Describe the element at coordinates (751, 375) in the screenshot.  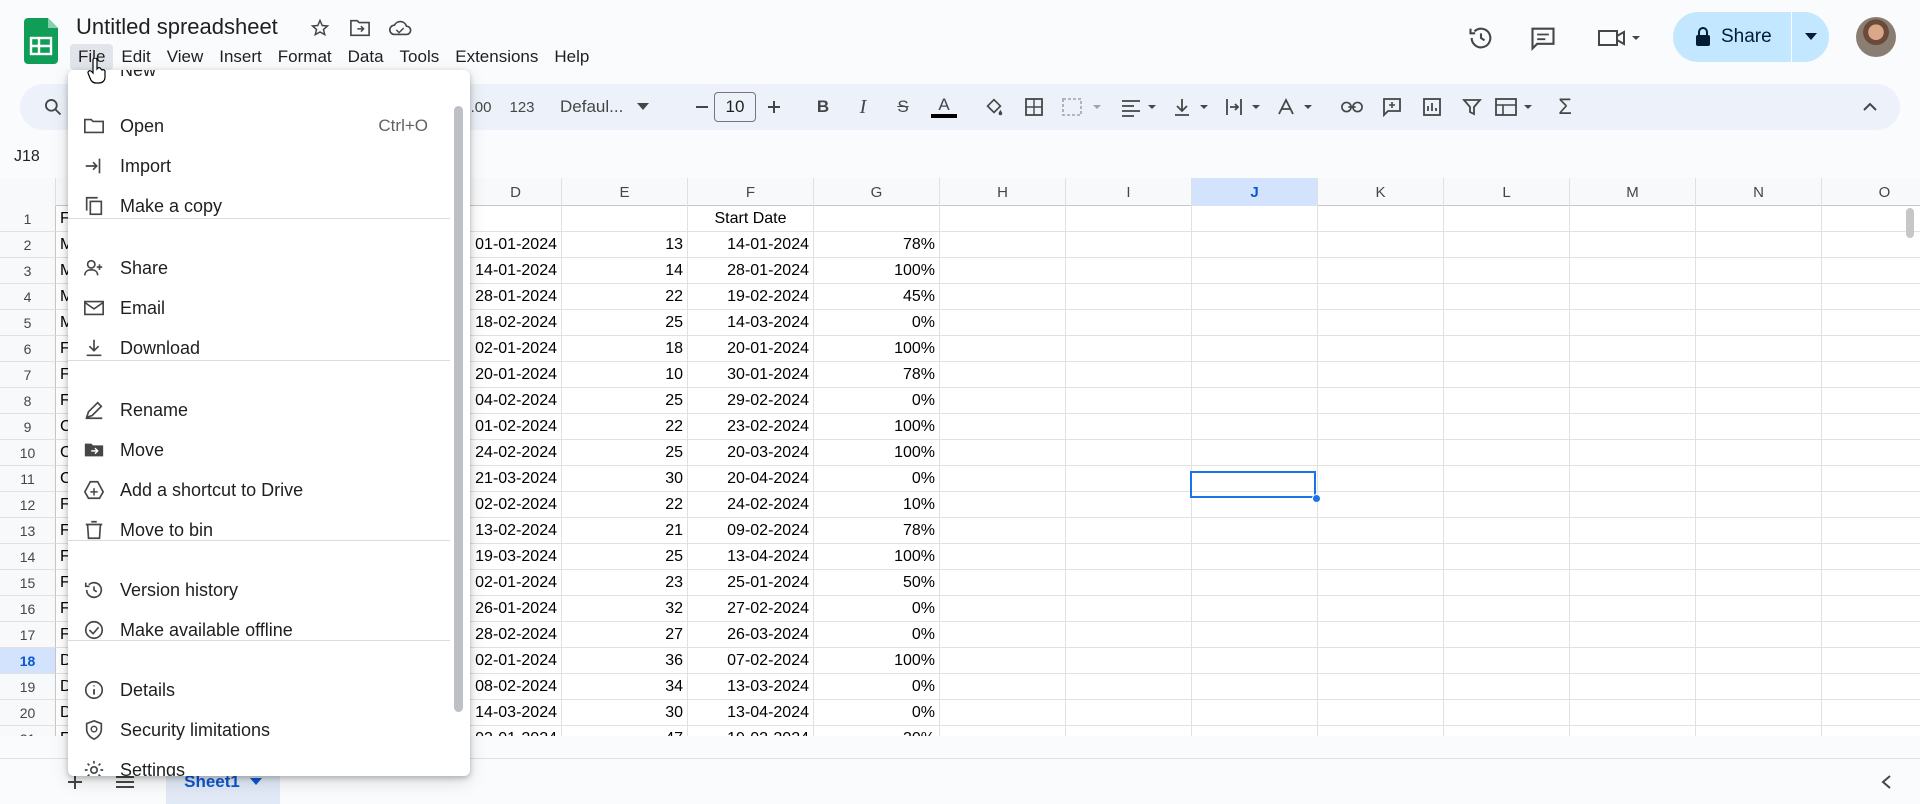
I see `cell: 30-01-2024` at that location.